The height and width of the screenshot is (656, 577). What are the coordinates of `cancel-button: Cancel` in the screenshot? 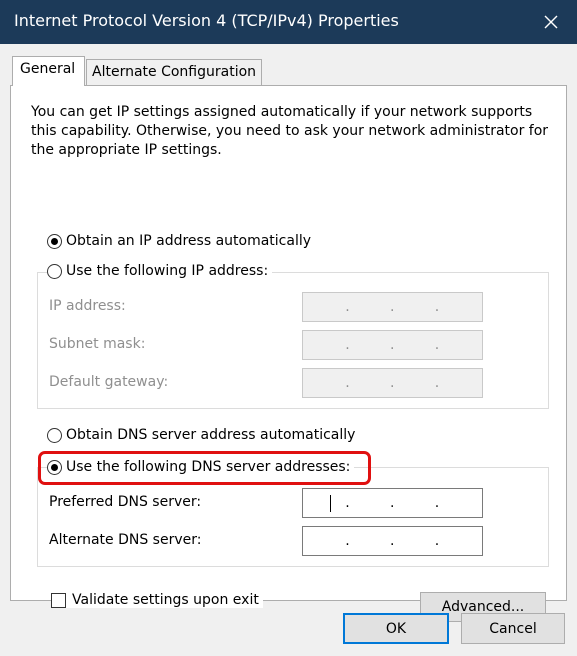 It's located at (513, 628).